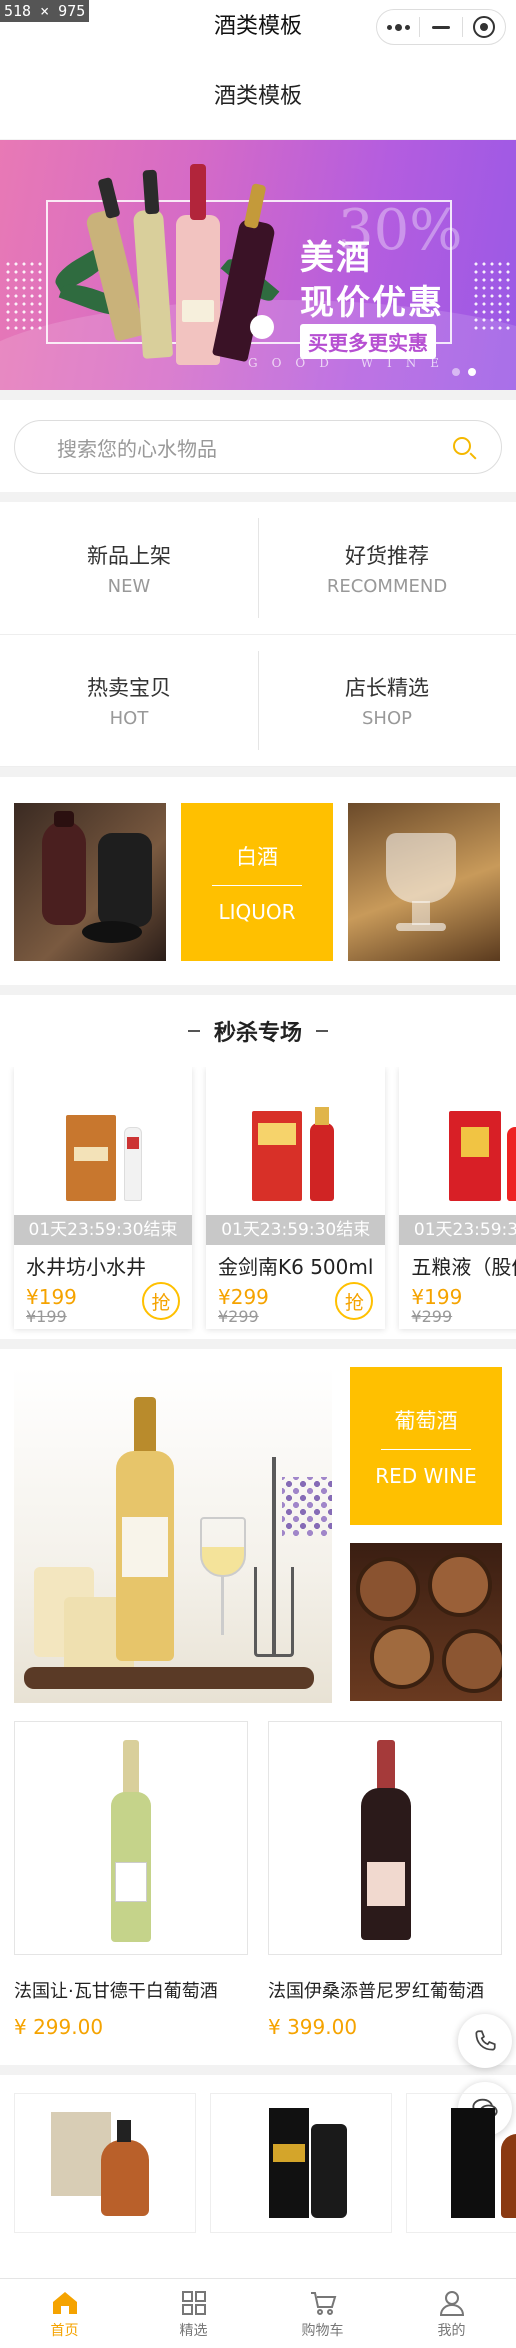 Image resolution: width=516 pixels, height=2348 pixels. What do you see at coordinates (59, 2027) in the screenshot?
I see `product-price: ¥ 299.00` at bounding box center [59, 2027].